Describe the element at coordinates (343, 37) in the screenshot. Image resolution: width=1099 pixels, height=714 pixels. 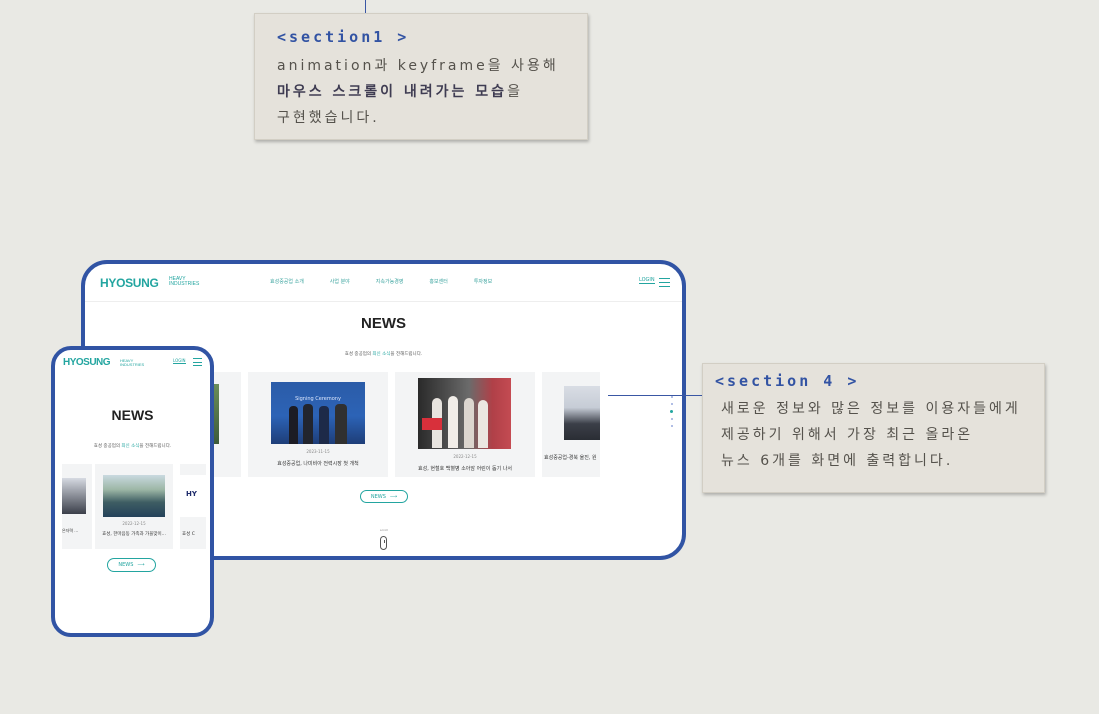
I see `note-title: <section1 >` at that location.